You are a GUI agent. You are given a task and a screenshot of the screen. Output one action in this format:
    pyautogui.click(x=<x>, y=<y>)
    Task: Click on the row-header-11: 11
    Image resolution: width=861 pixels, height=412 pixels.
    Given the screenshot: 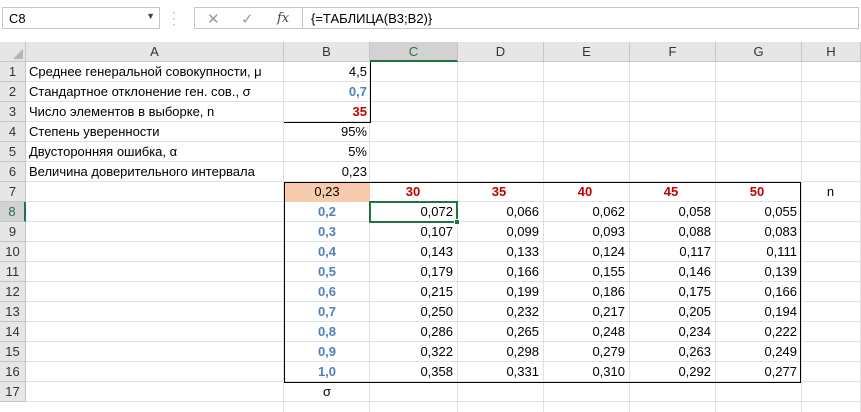 What is the action you would take?
    pyautogui.click(x=13, y=272)
    